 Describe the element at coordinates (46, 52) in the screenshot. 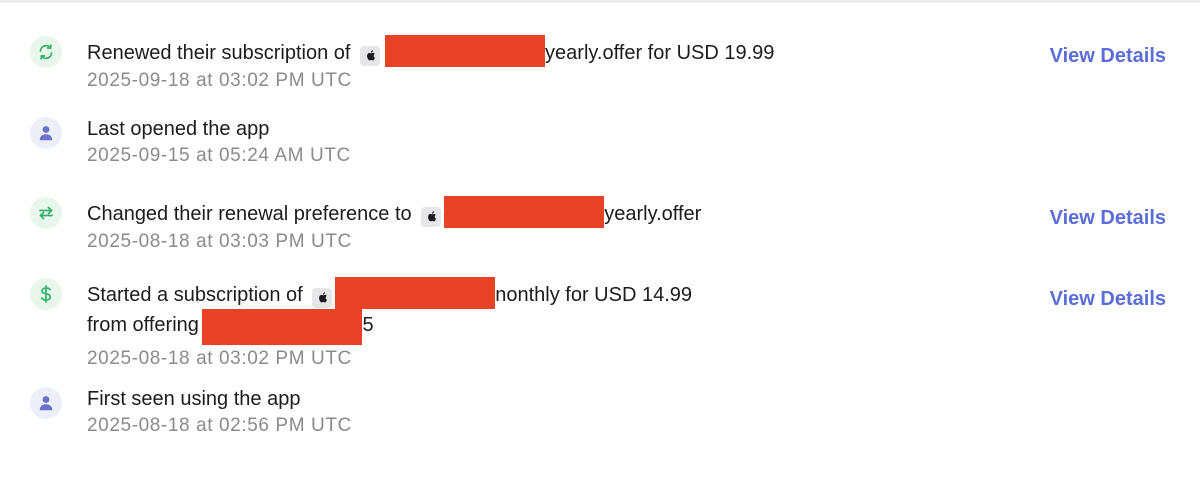

I see `renew-icon` at that location.